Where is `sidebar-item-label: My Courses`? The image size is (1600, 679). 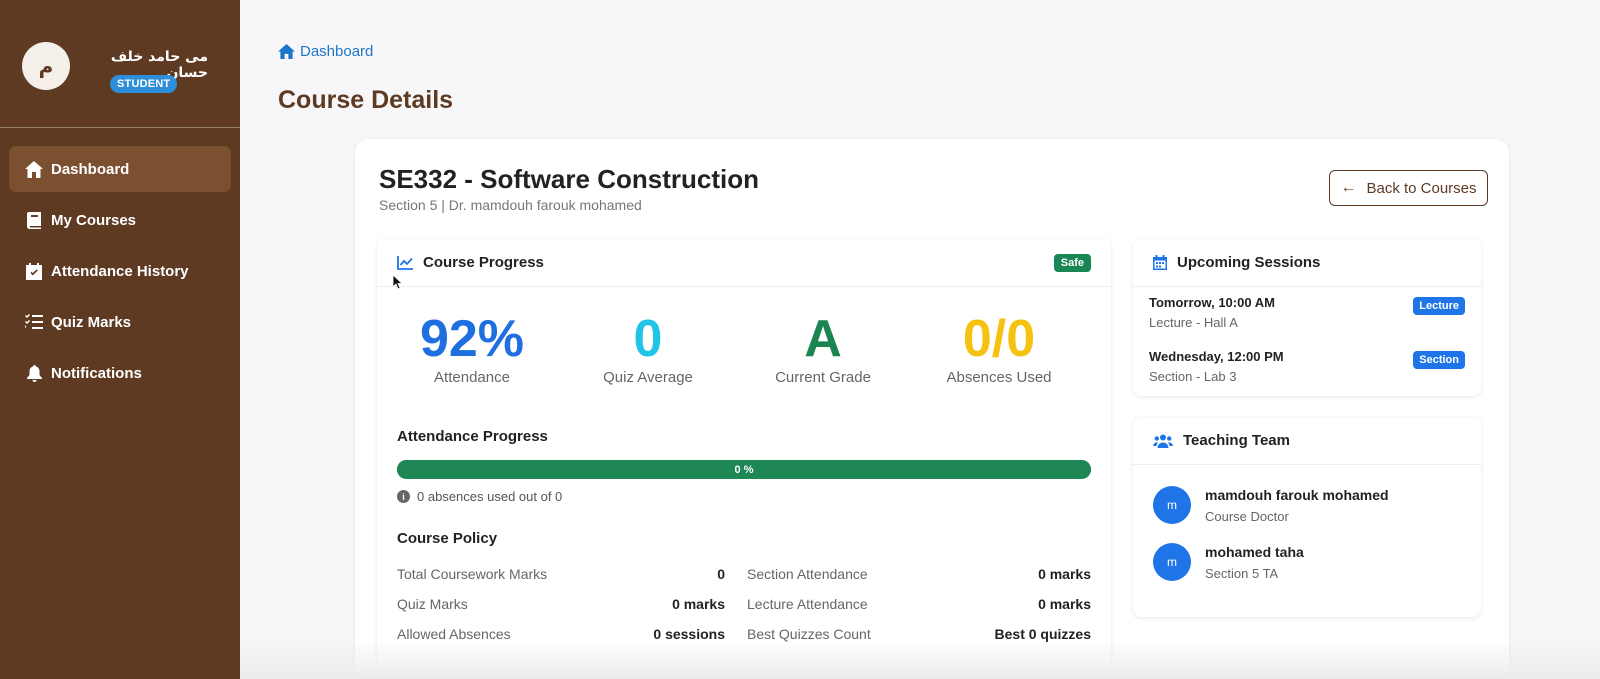 sidebar-item-label: My Courses is located at coordinates (94, 220).